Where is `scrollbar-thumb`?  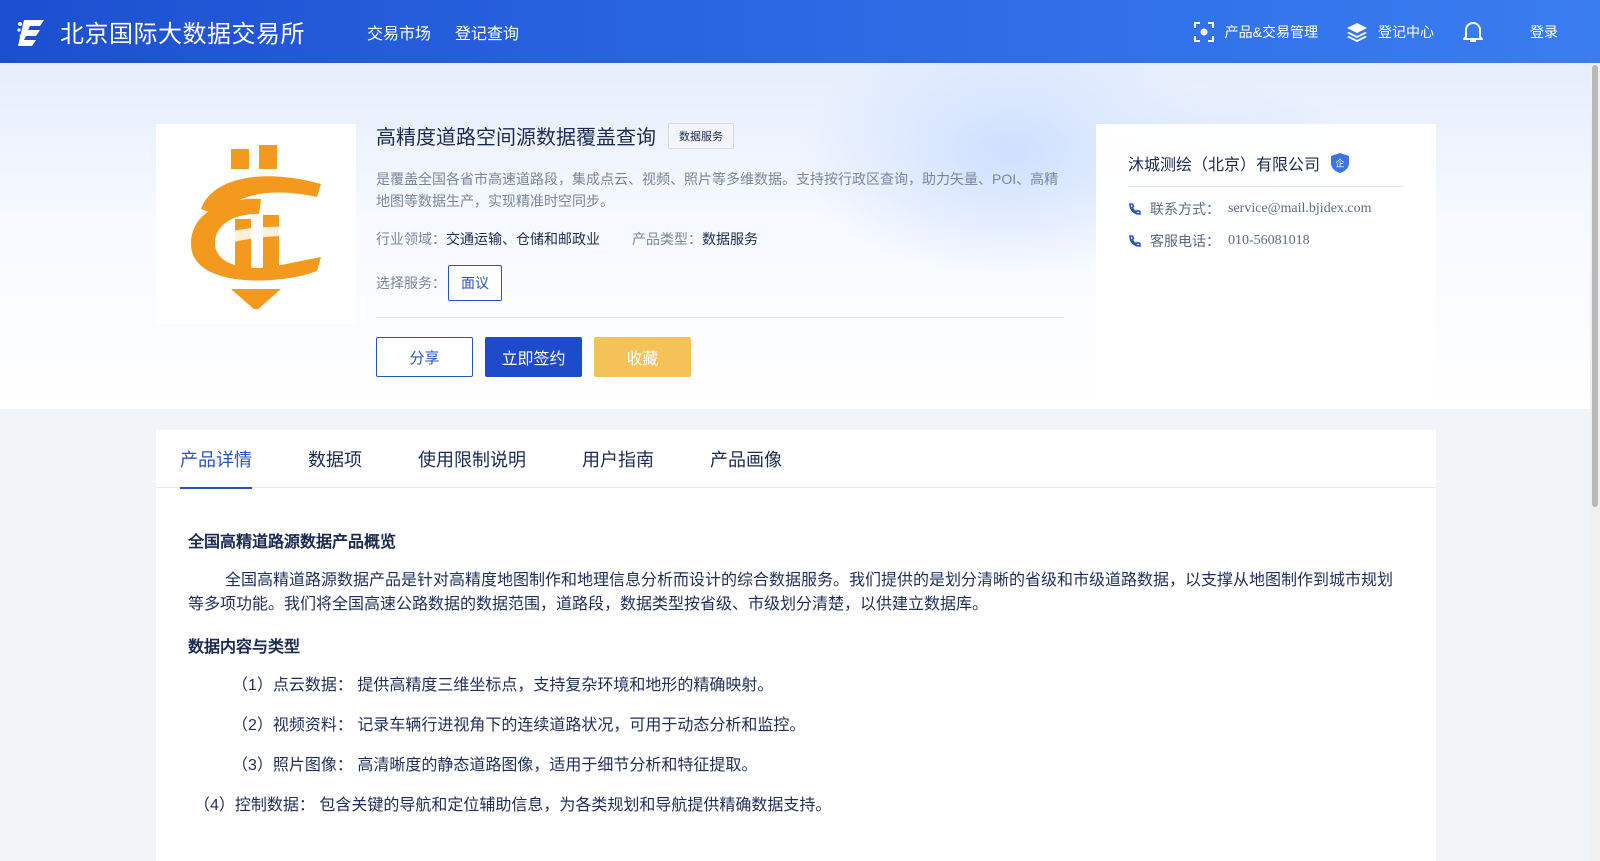
scrollbar-thumb is located at coordinates (1595, 286).